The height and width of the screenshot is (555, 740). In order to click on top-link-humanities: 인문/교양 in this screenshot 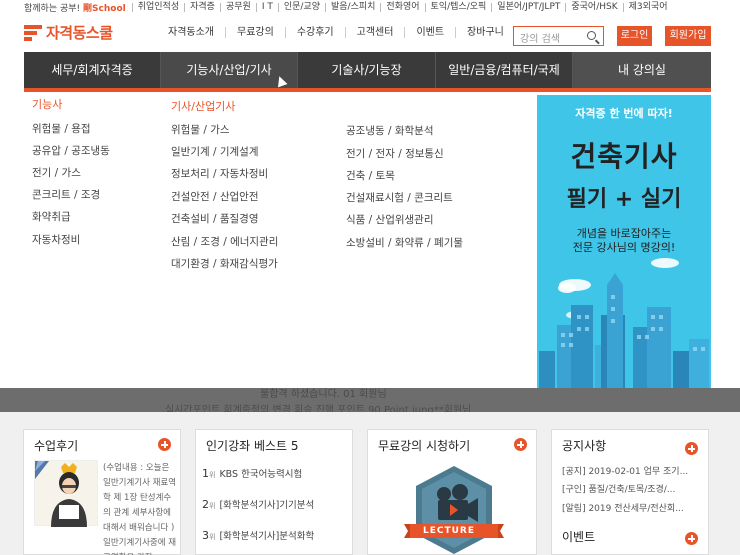, I will do `click(301, 7)`.